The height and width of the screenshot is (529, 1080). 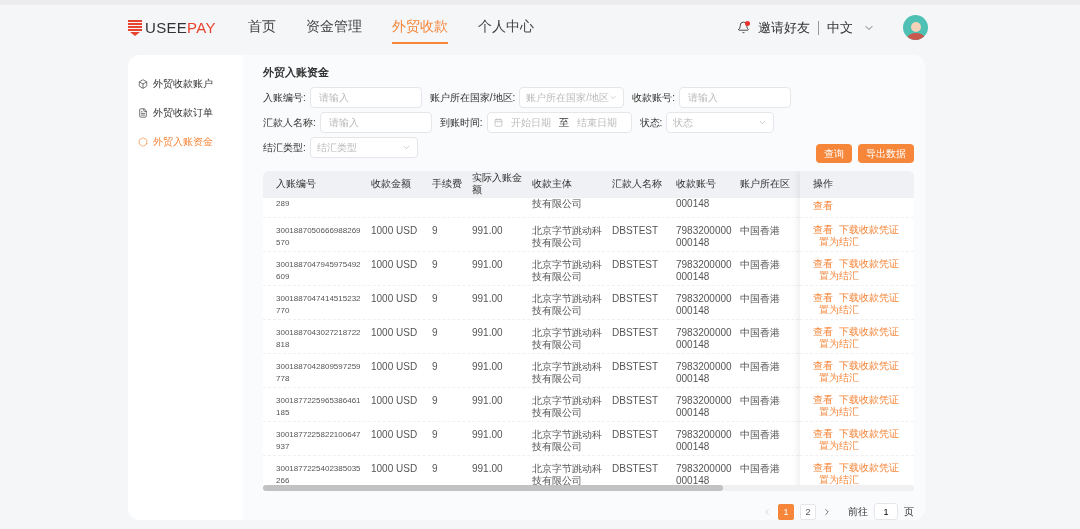 I want to click on column-header: 入账编号, so click(x=296, y=184).